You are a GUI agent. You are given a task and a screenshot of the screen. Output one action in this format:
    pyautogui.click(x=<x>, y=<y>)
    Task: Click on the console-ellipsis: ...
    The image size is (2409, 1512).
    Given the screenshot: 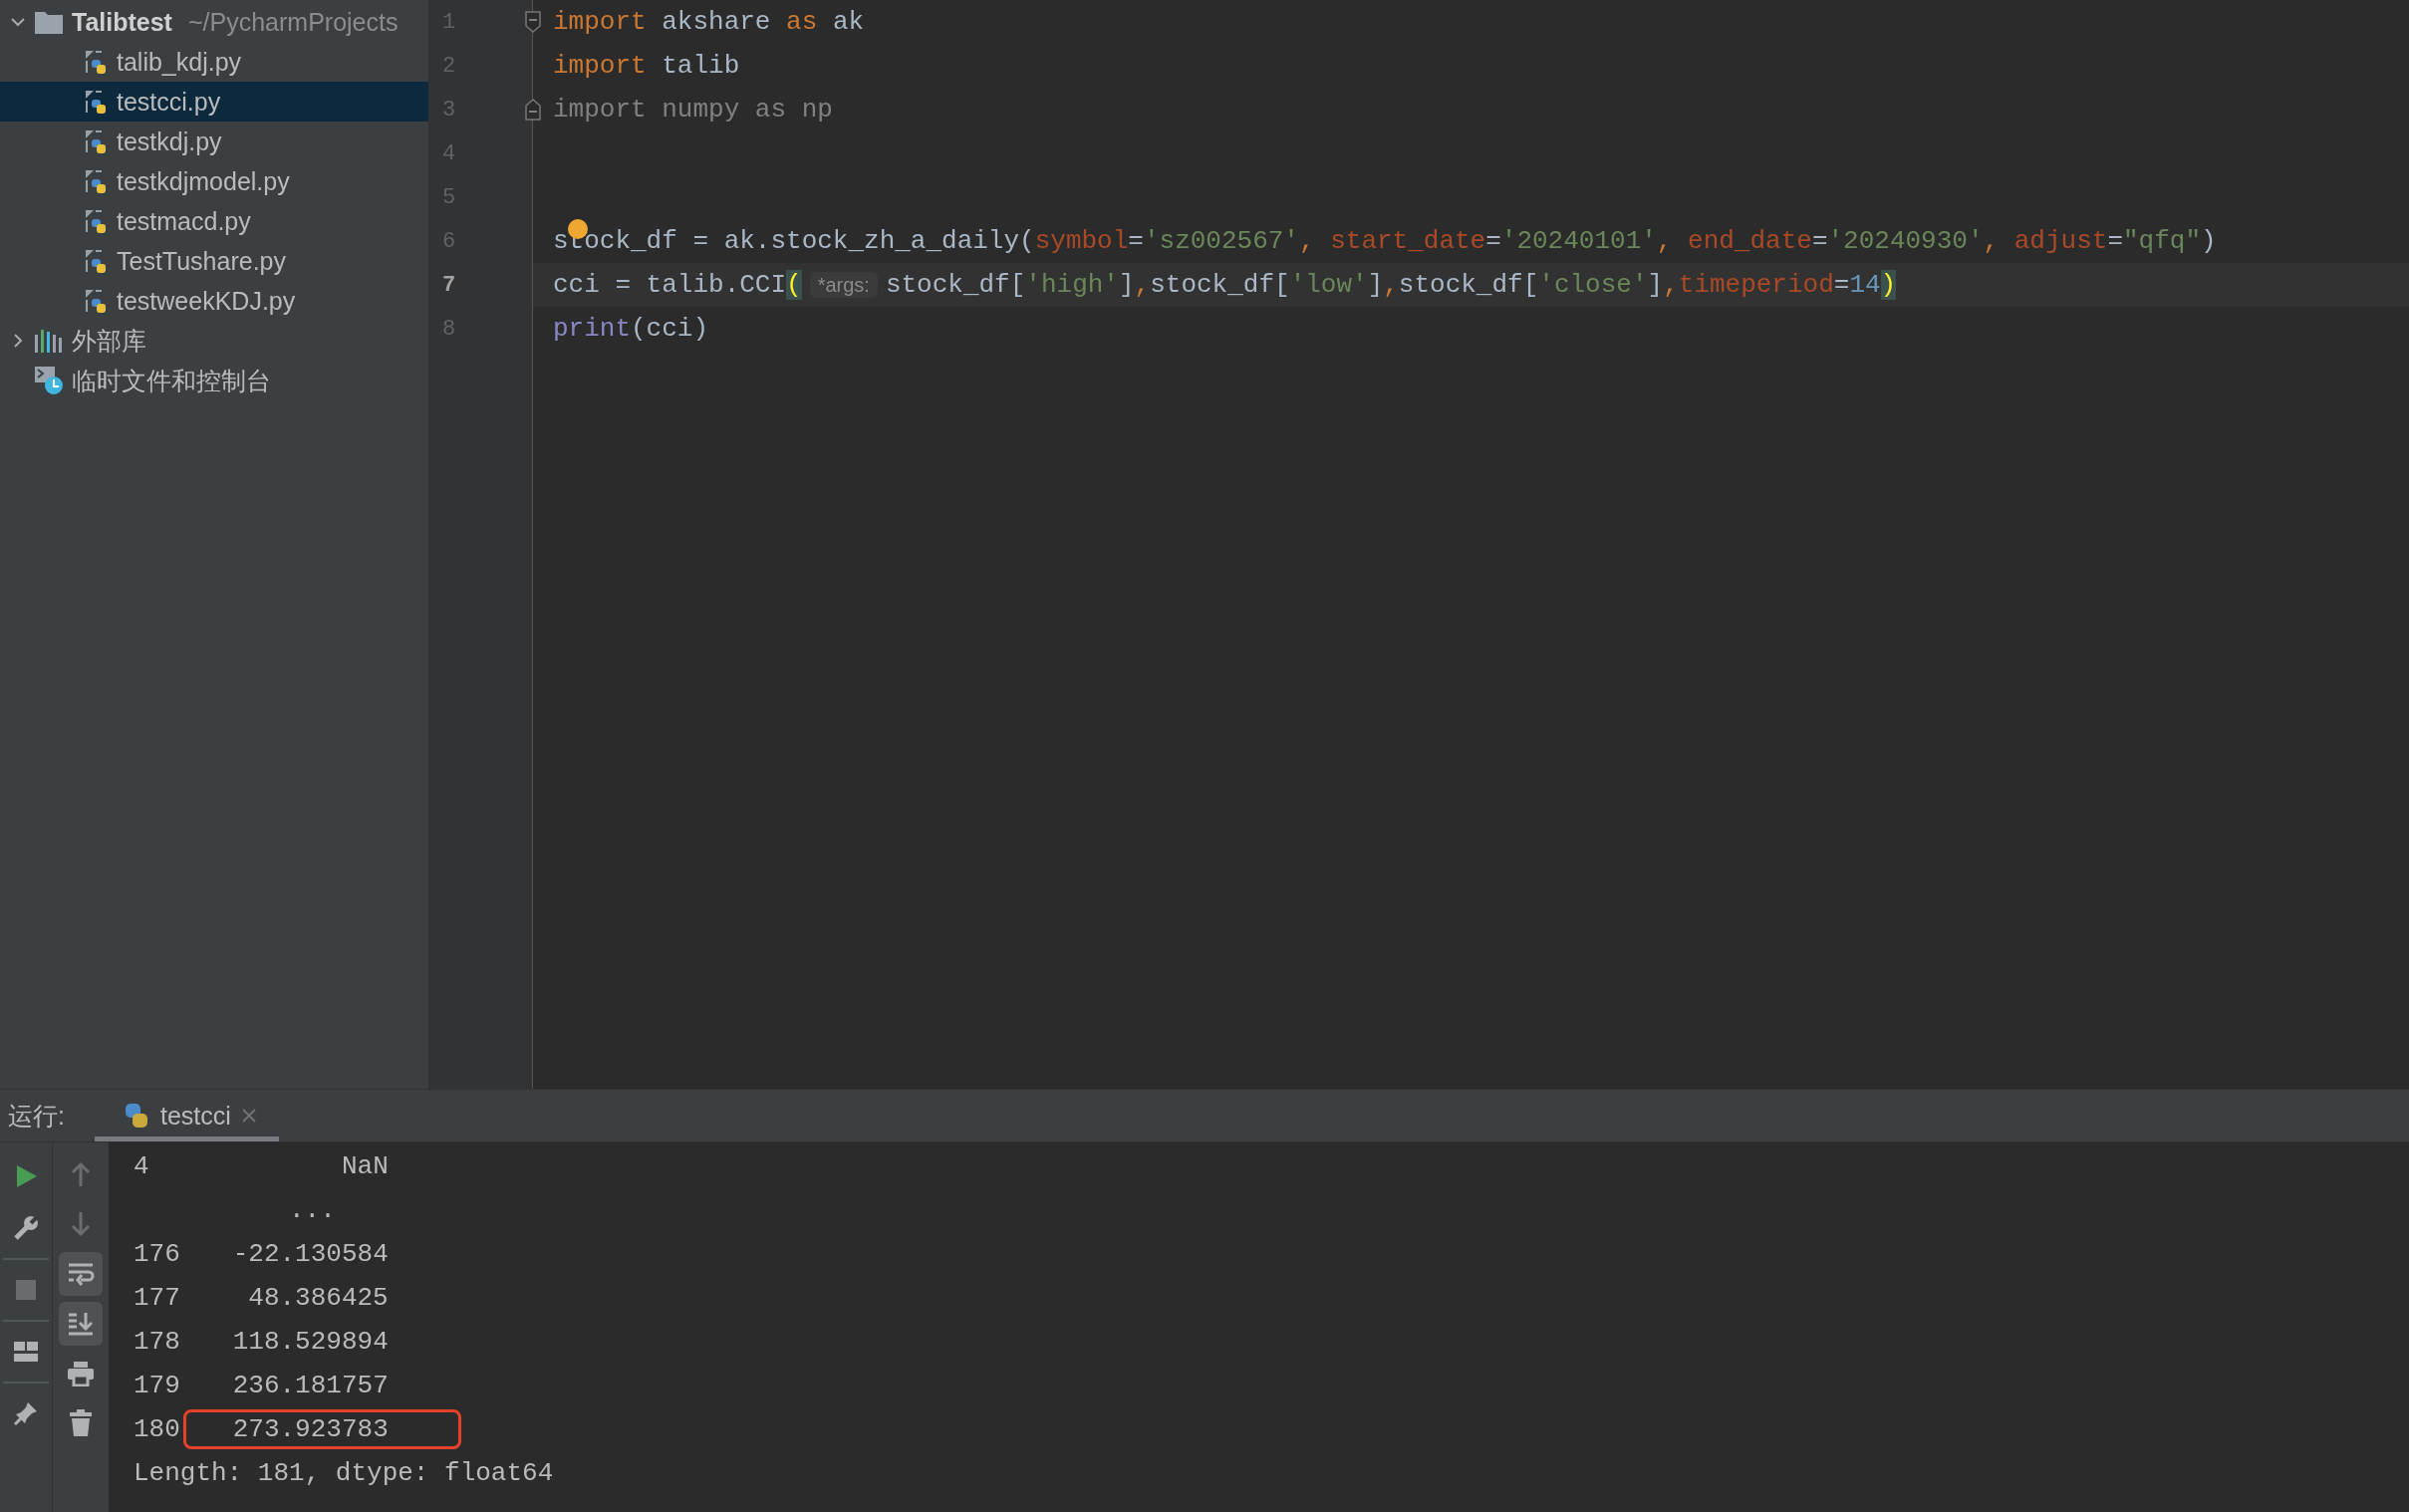 What is the action you would take?
    pyautogui.click(x=312, y=1210)
    